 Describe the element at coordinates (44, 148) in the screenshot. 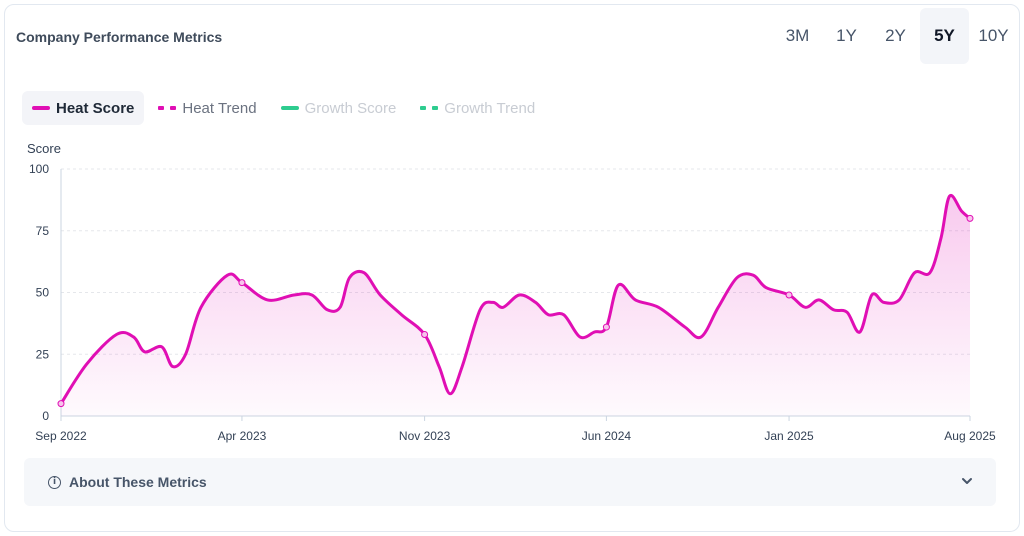

I see `y-axis-label: Score` at that location.